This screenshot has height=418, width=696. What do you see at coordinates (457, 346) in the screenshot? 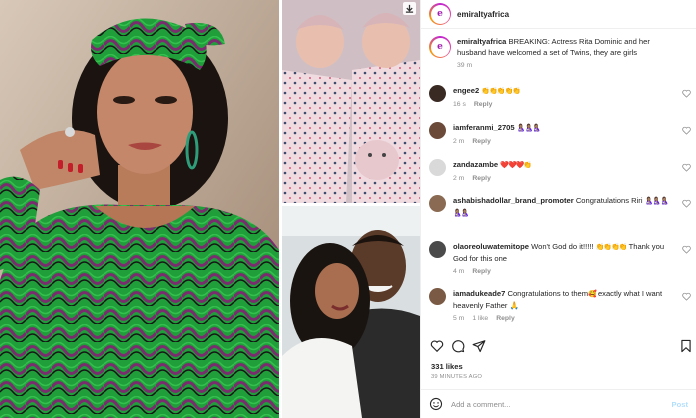
I see `comment-icon` at bounding box center [457, 346].